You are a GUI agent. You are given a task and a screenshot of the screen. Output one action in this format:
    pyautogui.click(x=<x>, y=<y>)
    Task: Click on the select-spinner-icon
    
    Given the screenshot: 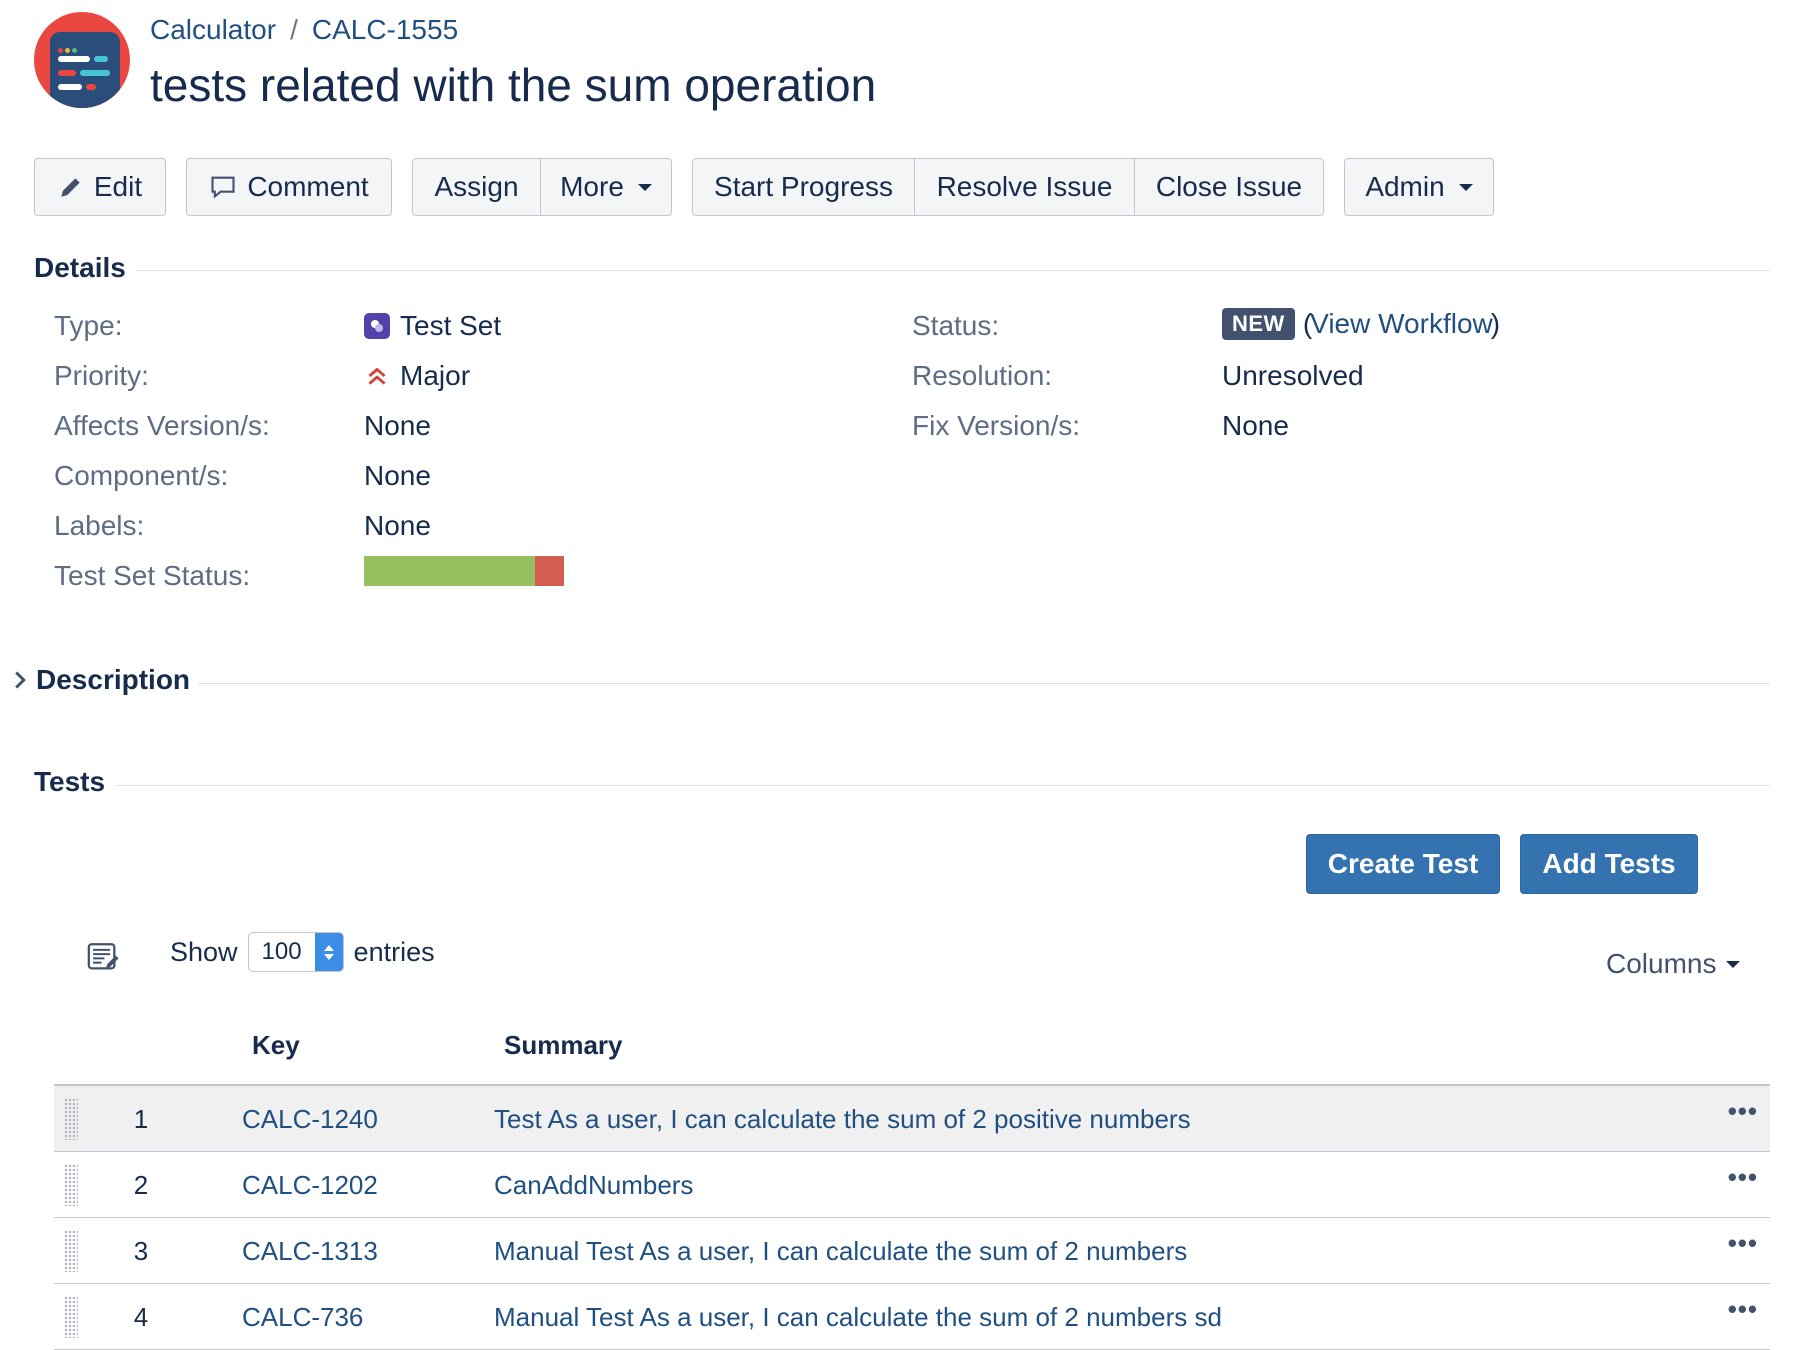 What is the action you would take?
    pyautogui.click(x=328, y=952)
    